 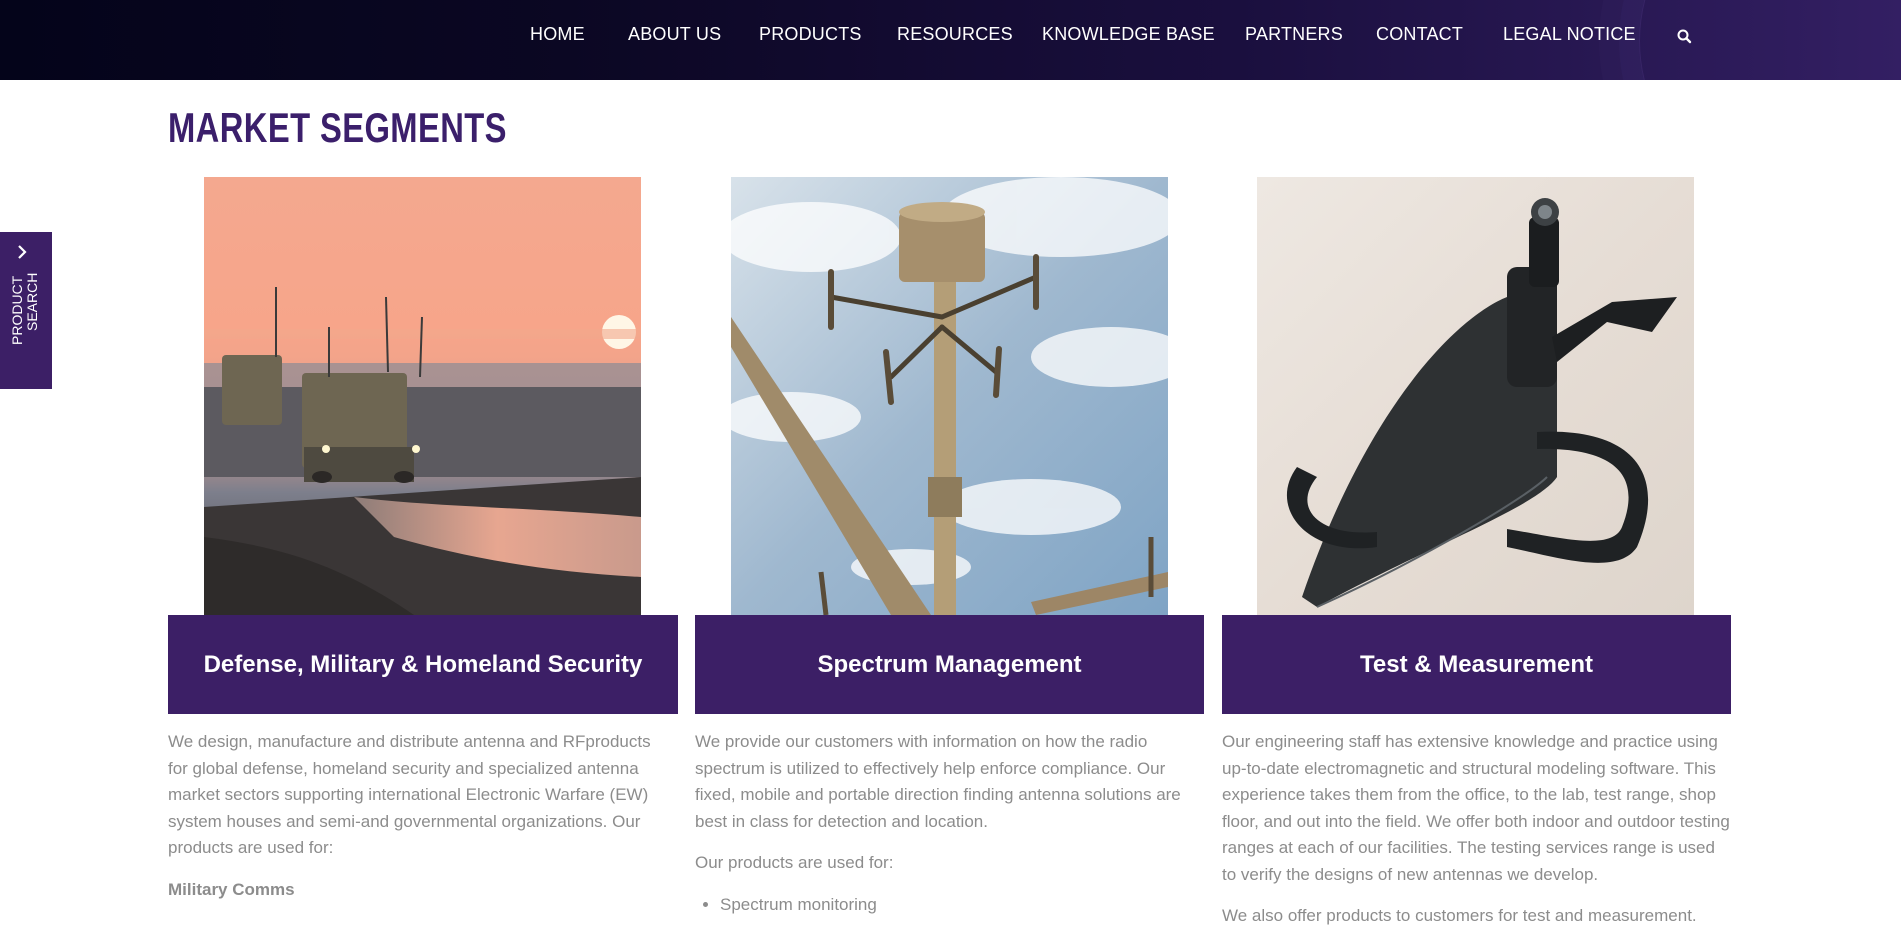 What do you see at coordinates (810, 34) in the screenshot?
I see `nav-products: PRODUCTS` at bounding box center [810, 34].